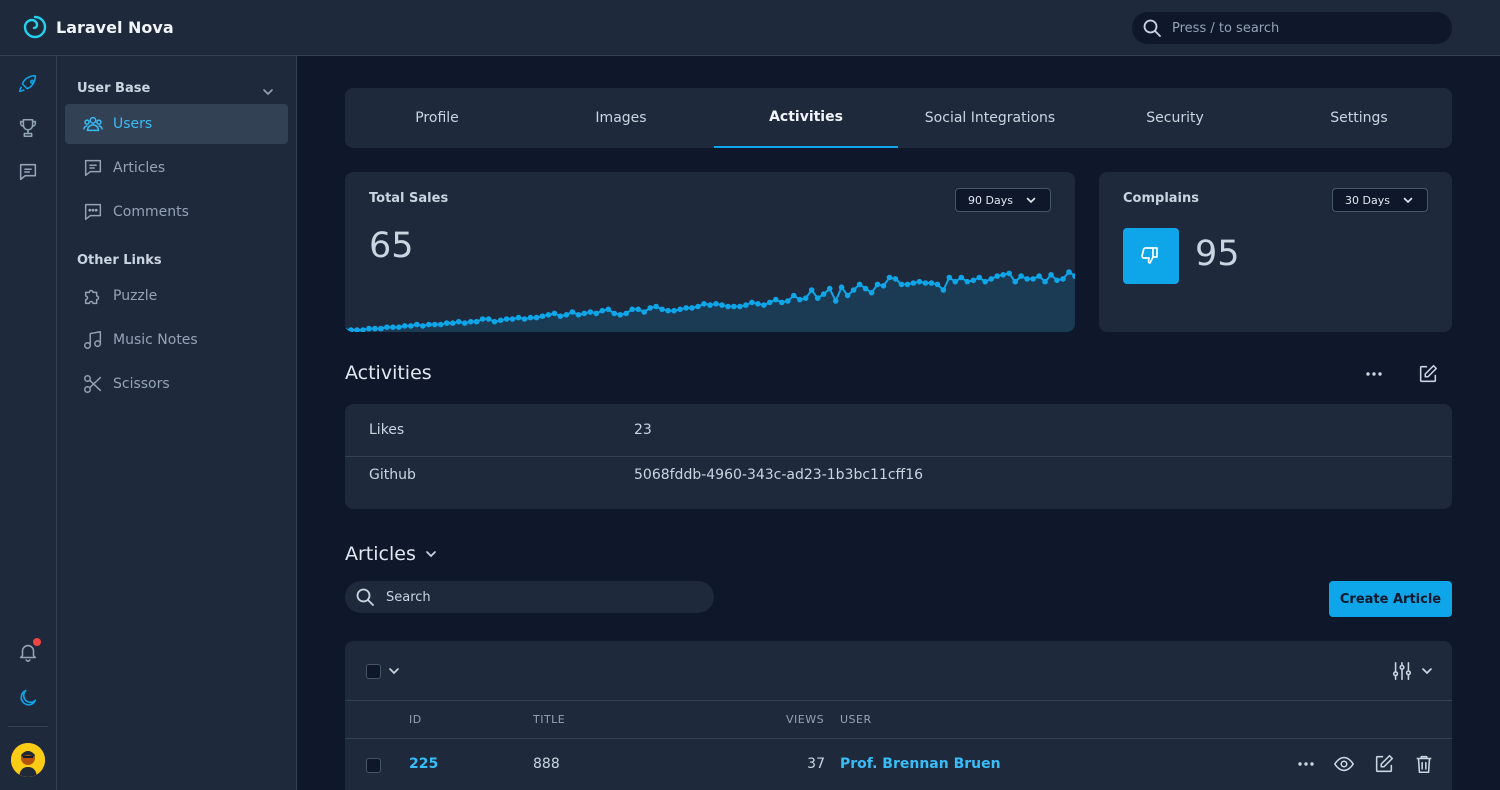  Describe the element at coordinates (806, 118) in the screenshot. I see `tab-activities: Activities` at that location.